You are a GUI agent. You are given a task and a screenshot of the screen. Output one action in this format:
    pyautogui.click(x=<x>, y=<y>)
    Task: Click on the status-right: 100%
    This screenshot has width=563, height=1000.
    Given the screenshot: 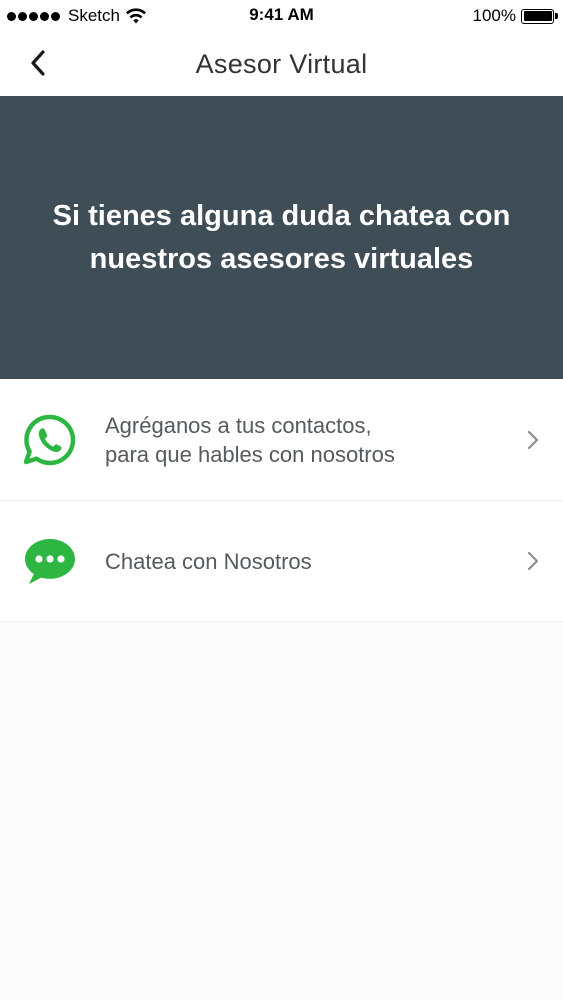 What is the action you would take?
    pyautogui.click(x=515, y=16)
    